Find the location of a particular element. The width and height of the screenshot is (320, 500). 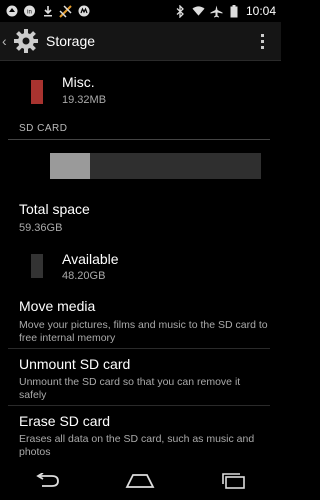

section-divider is located at coordinates (139, 139).